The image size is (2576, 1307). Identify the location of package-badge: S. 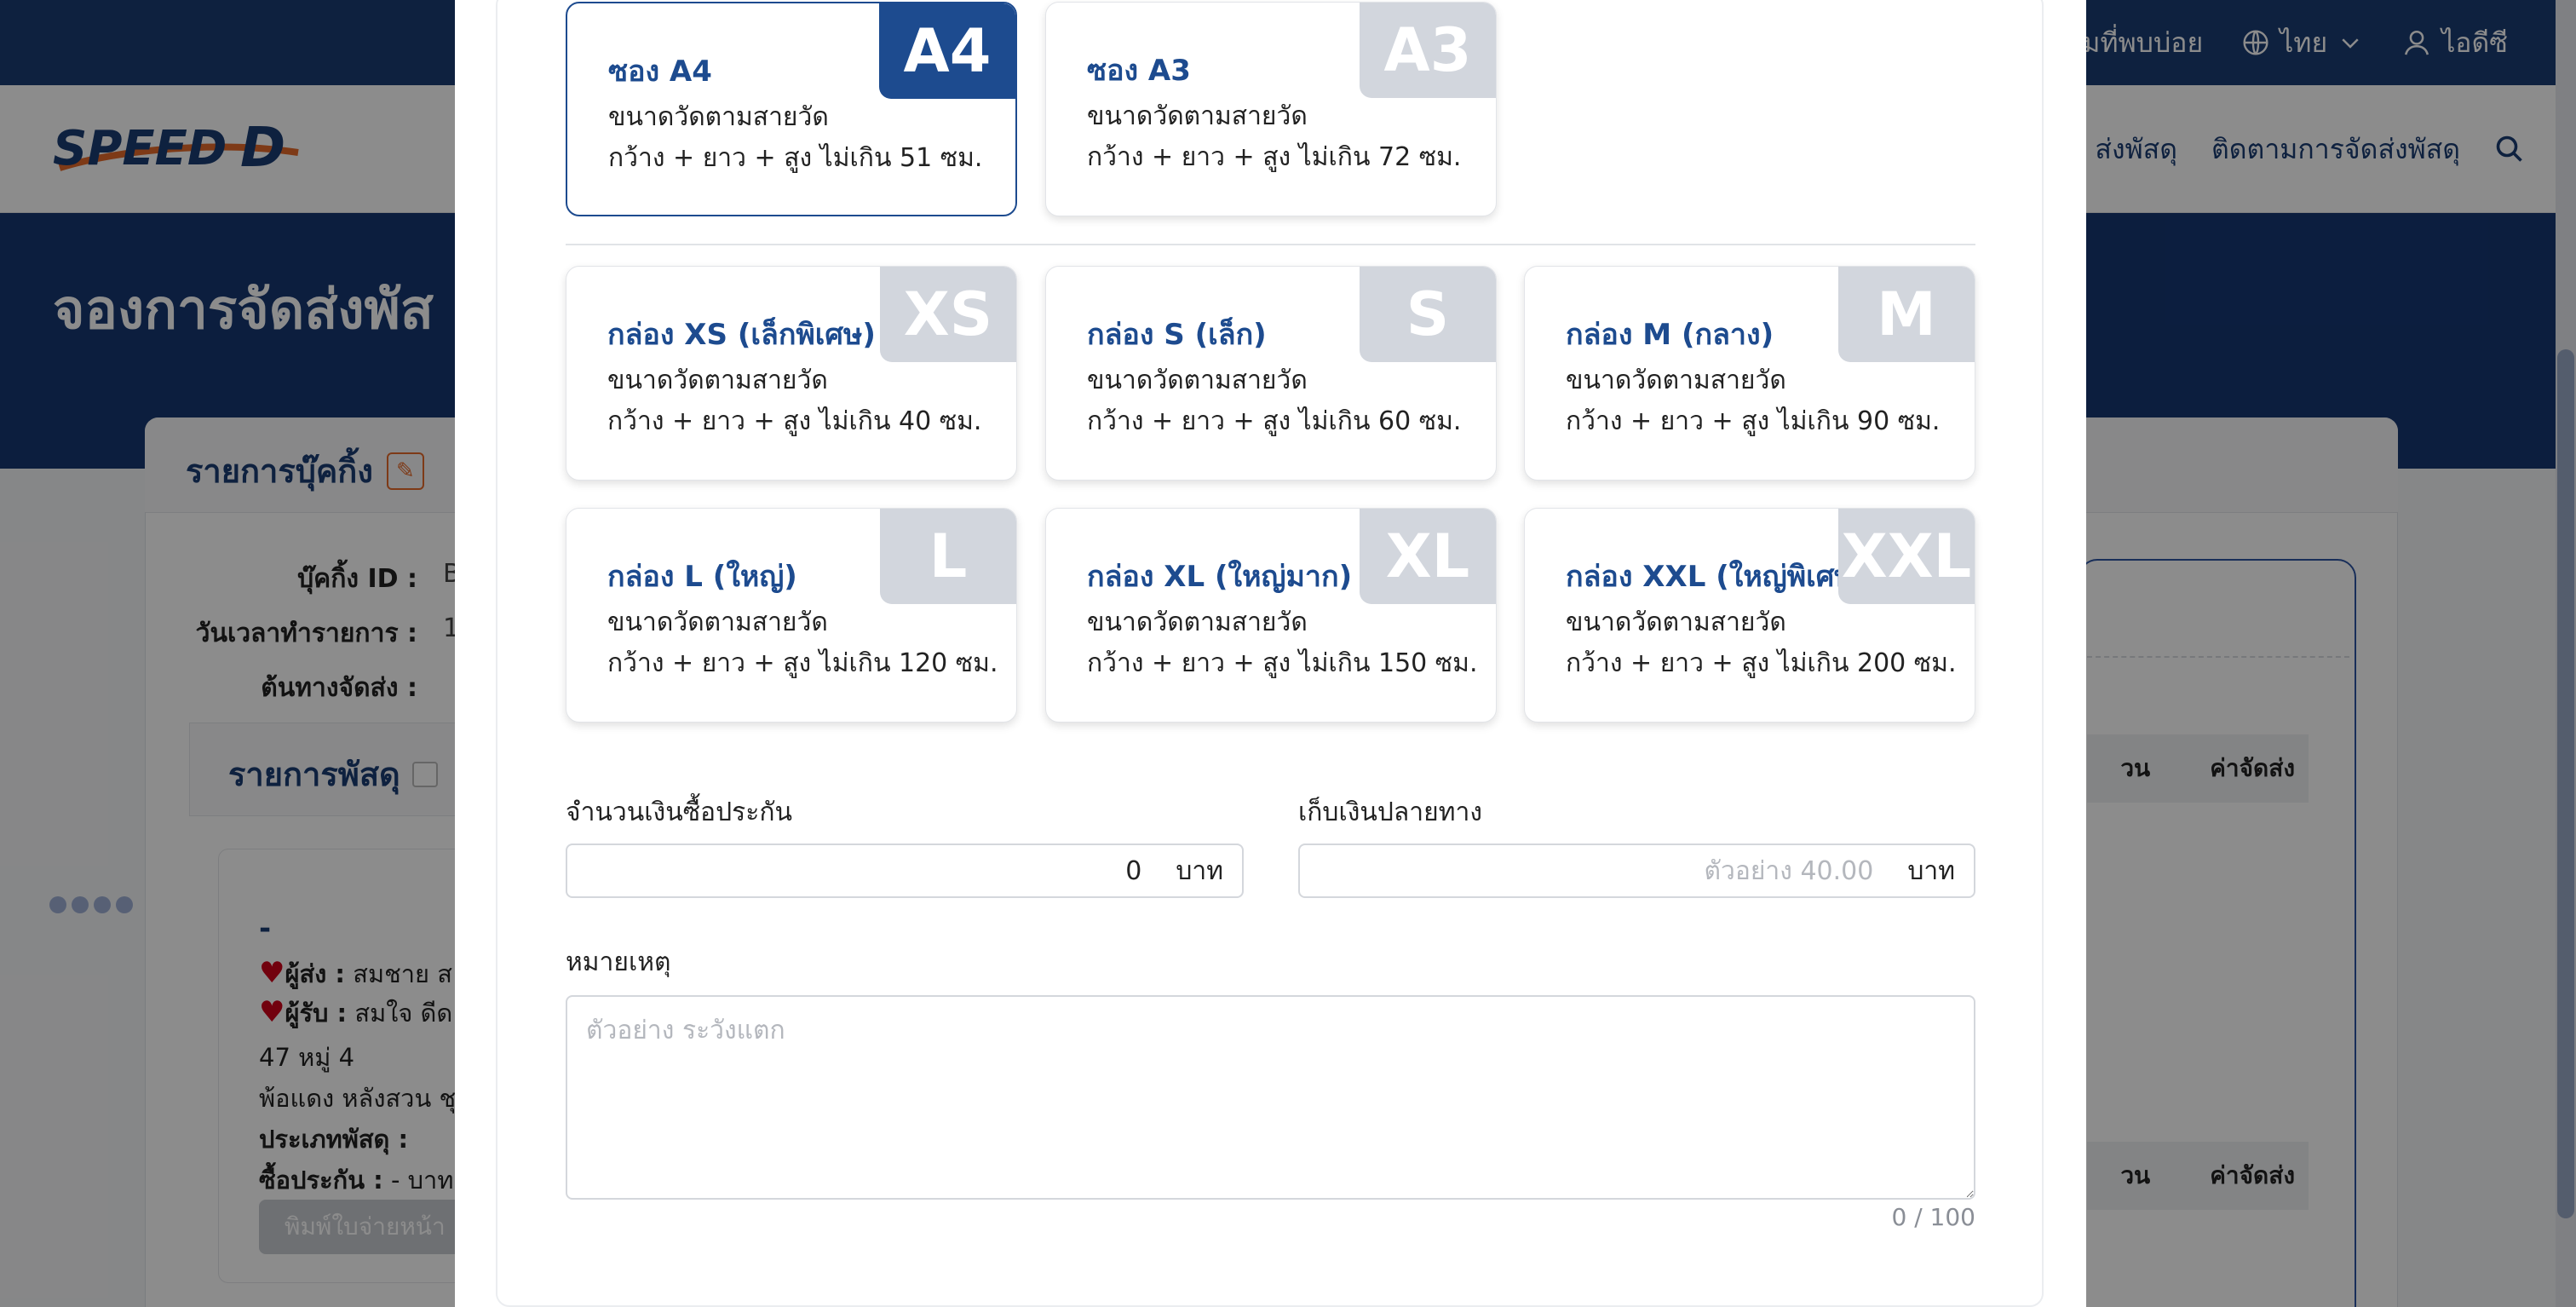
(1428, 314).